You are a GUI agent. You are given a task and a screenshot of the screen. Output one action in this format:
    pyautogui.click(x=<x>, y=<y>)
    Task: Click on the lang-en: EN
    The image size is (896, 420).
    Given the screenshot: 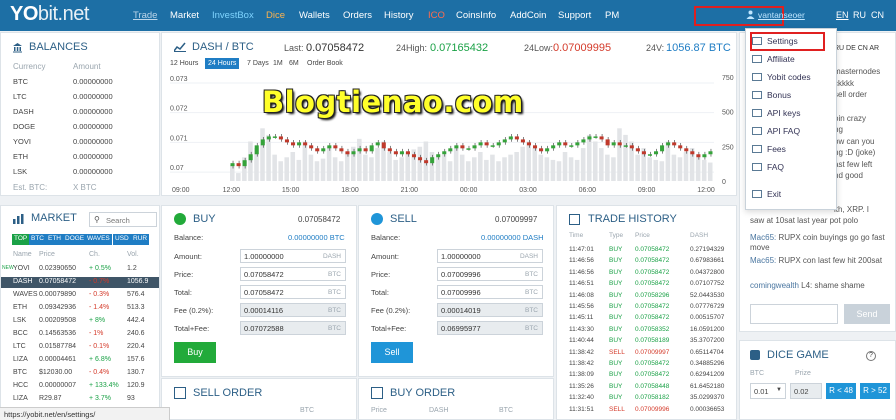 What is the action you would take?
    pyautogui.click(x=842, y=15)
    